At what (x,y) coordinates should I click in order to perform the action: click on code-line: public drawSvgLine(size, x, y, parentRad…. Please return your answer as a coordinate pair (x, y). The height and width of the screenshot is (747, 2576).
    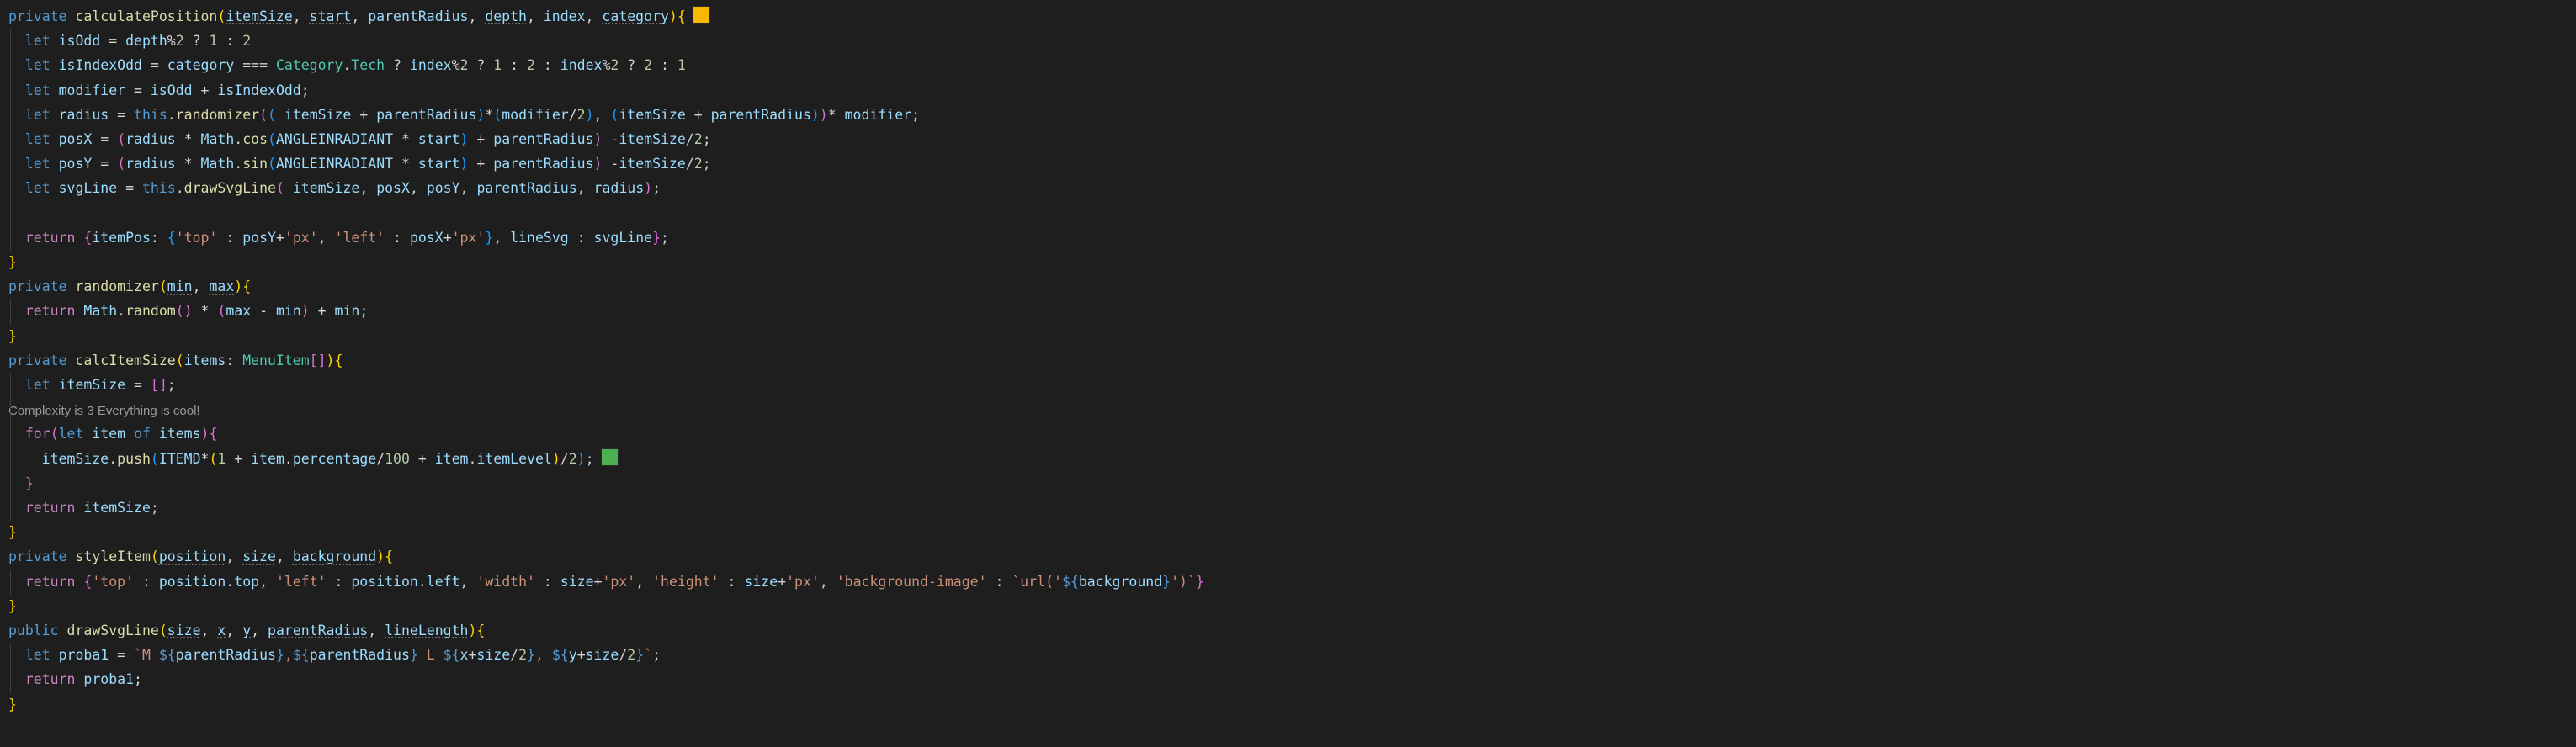
    Looking at the image, I should click on (247, 631).